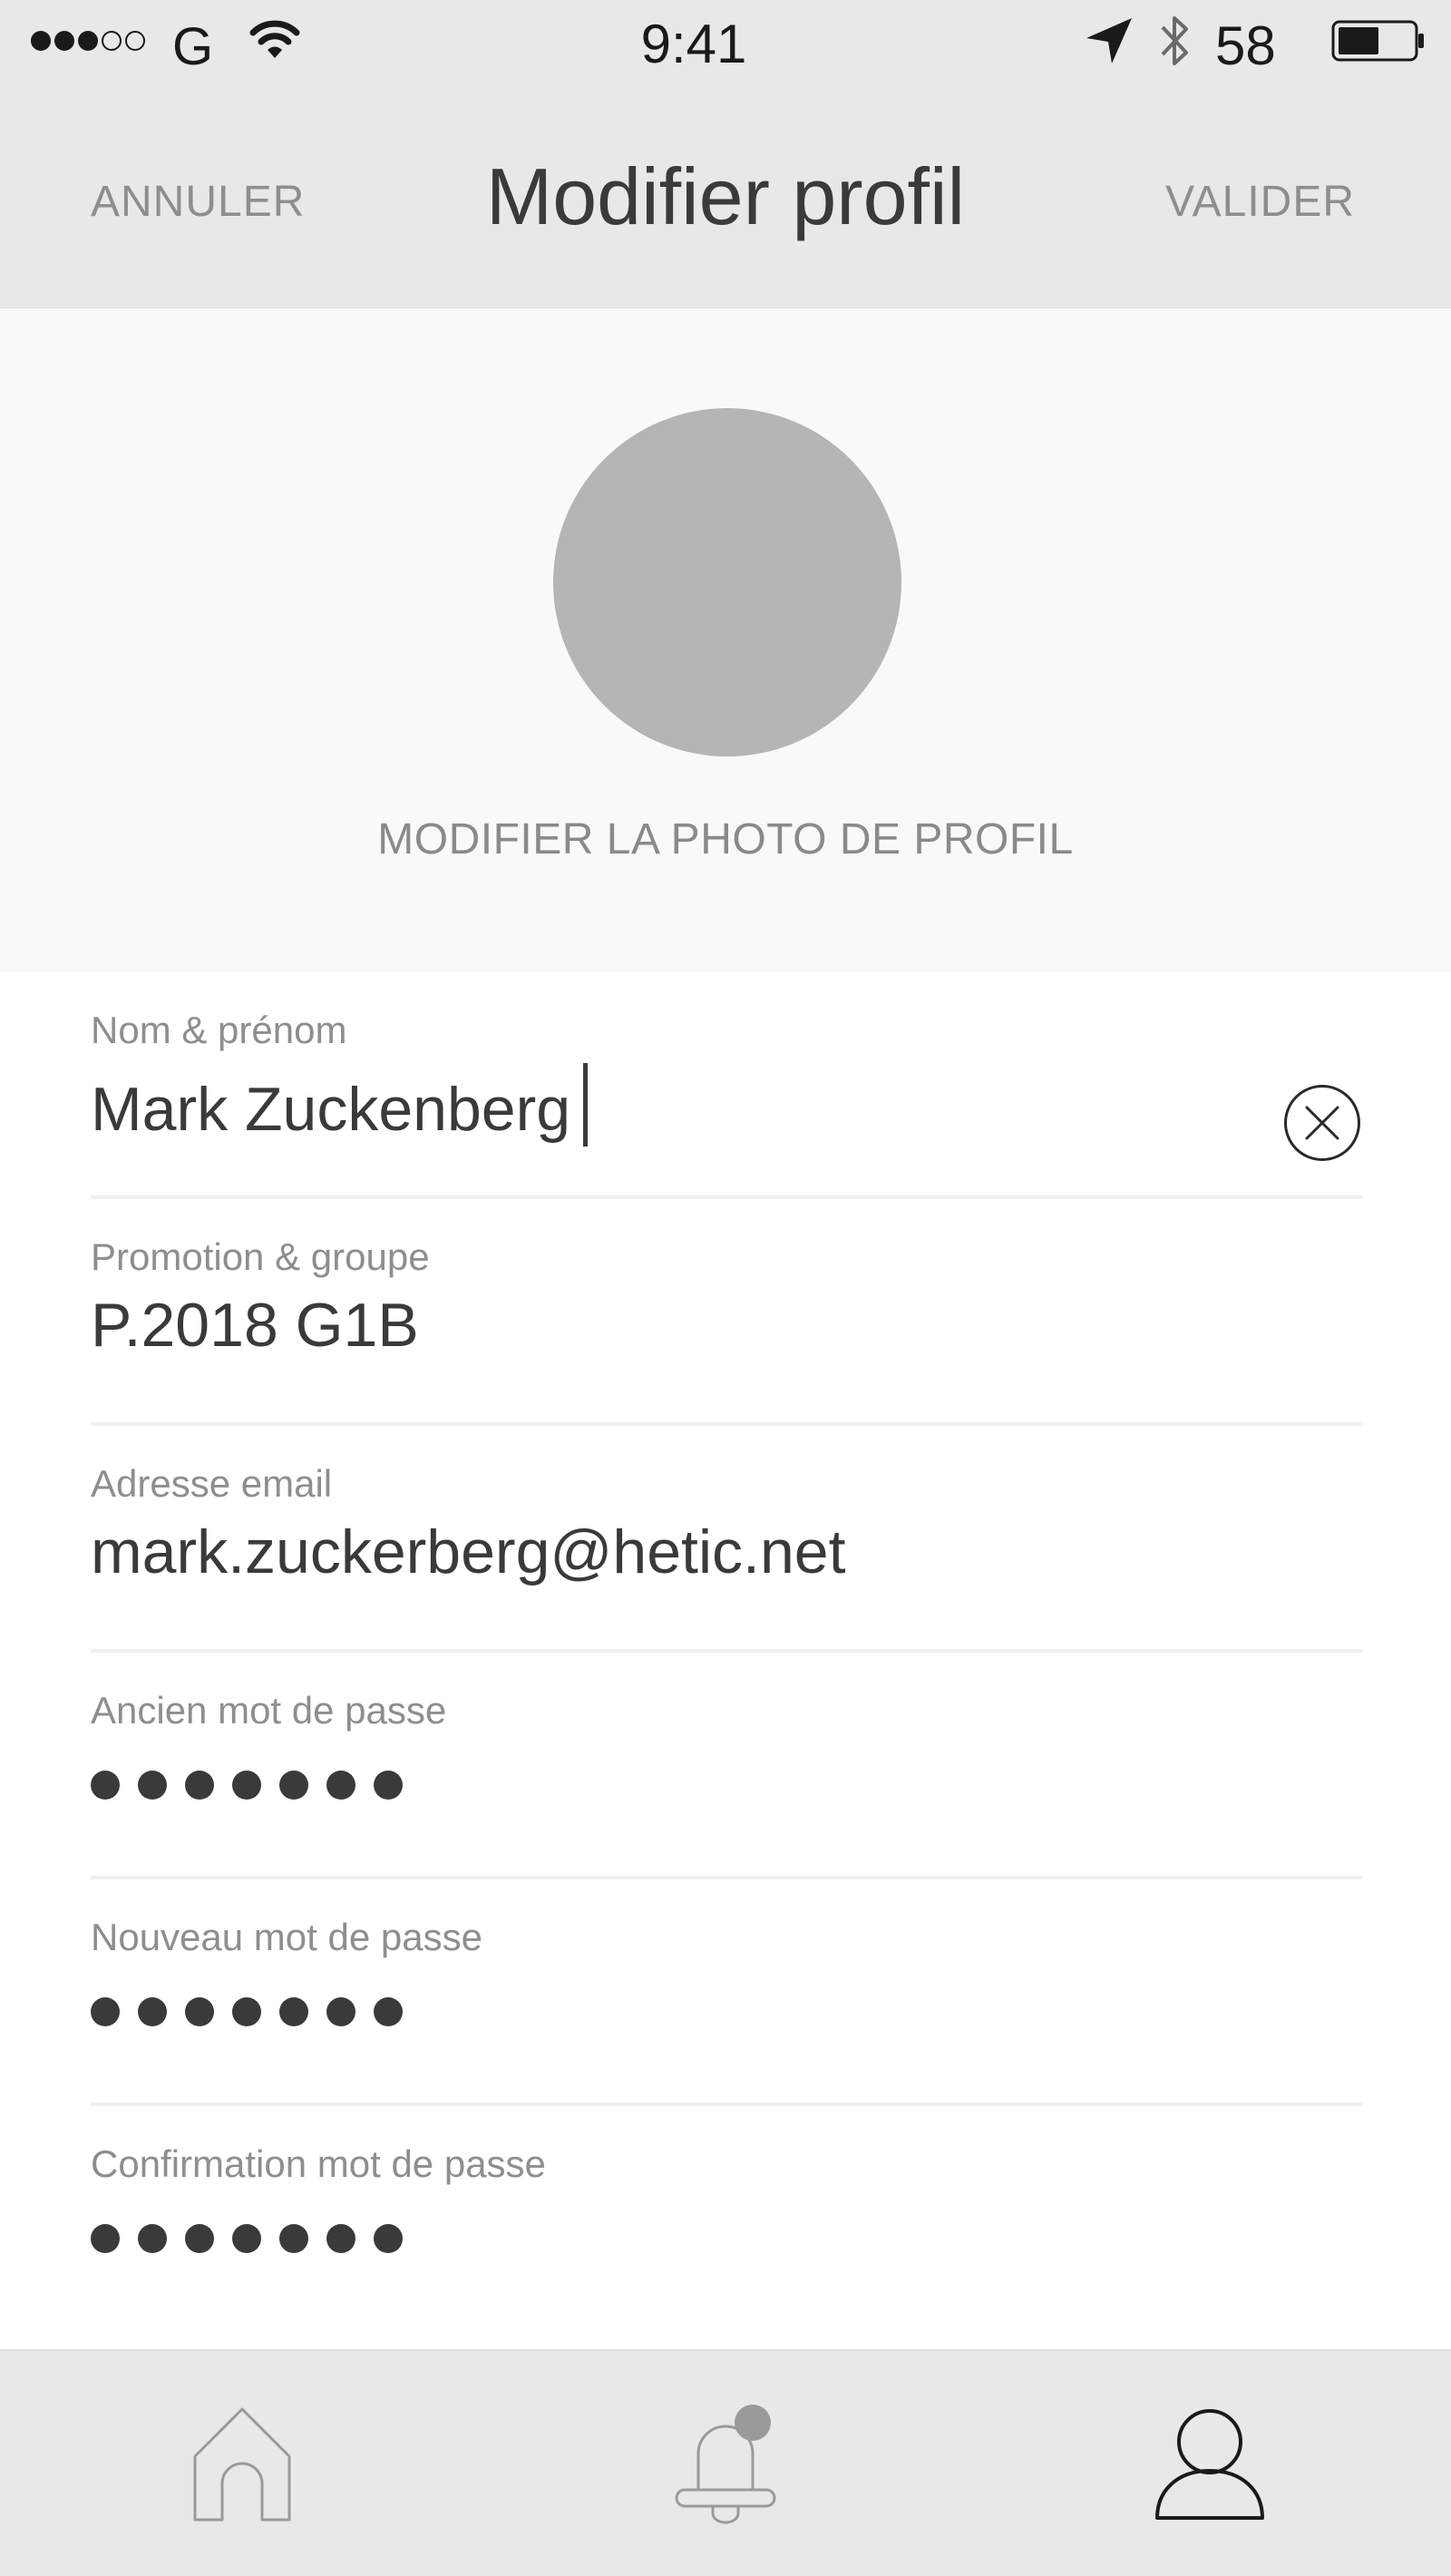 The height and width of the screenshot is (2576, 1451). Describe the element at coordinates (726, 1085) in the screenshot. I see `name-field: Nom & prénom Mark Zuckenberg` at that location.